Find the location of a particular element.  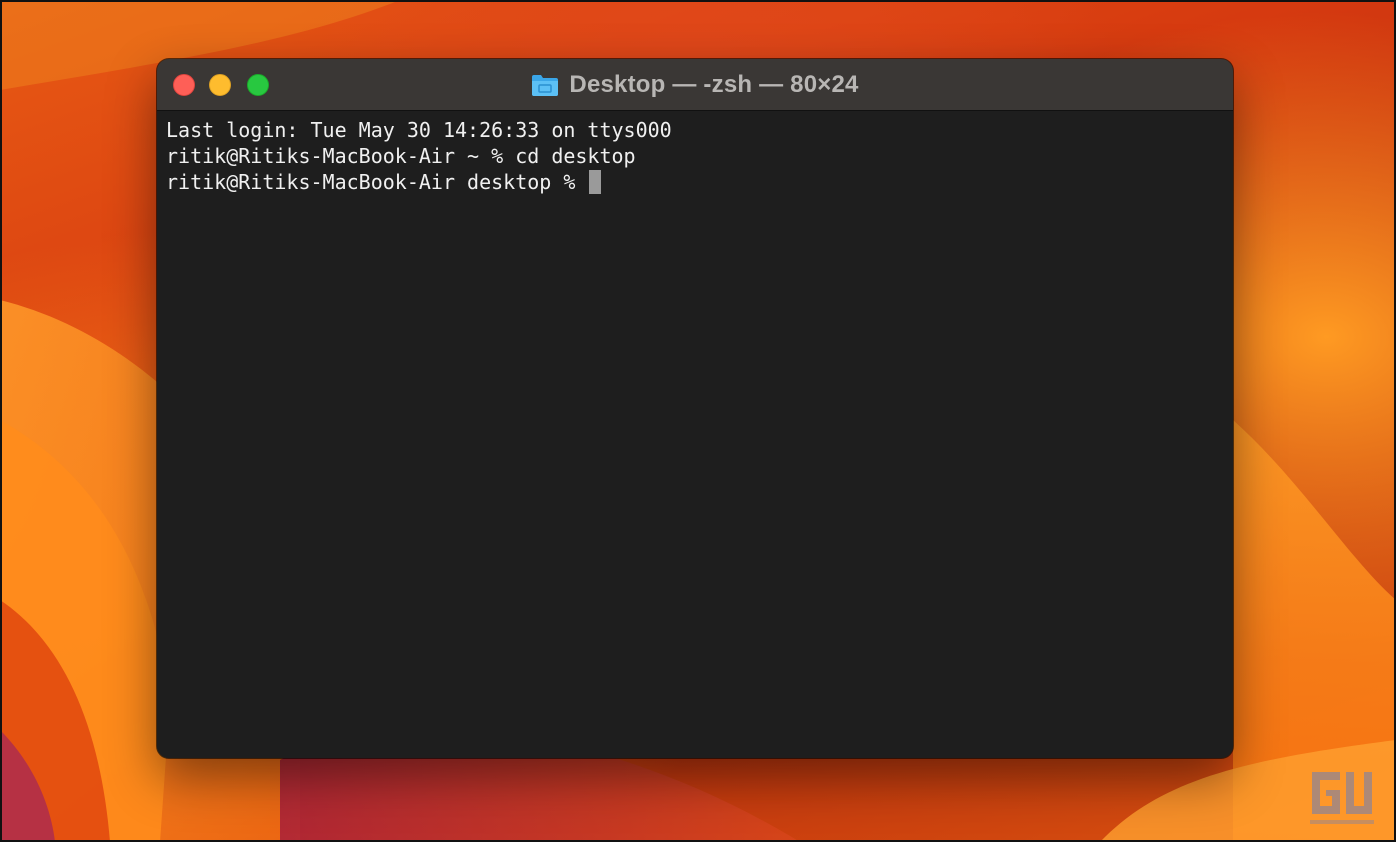

window-titlebar: Desktop — -zsh — 80×24 is located at coordinates (695, 85).